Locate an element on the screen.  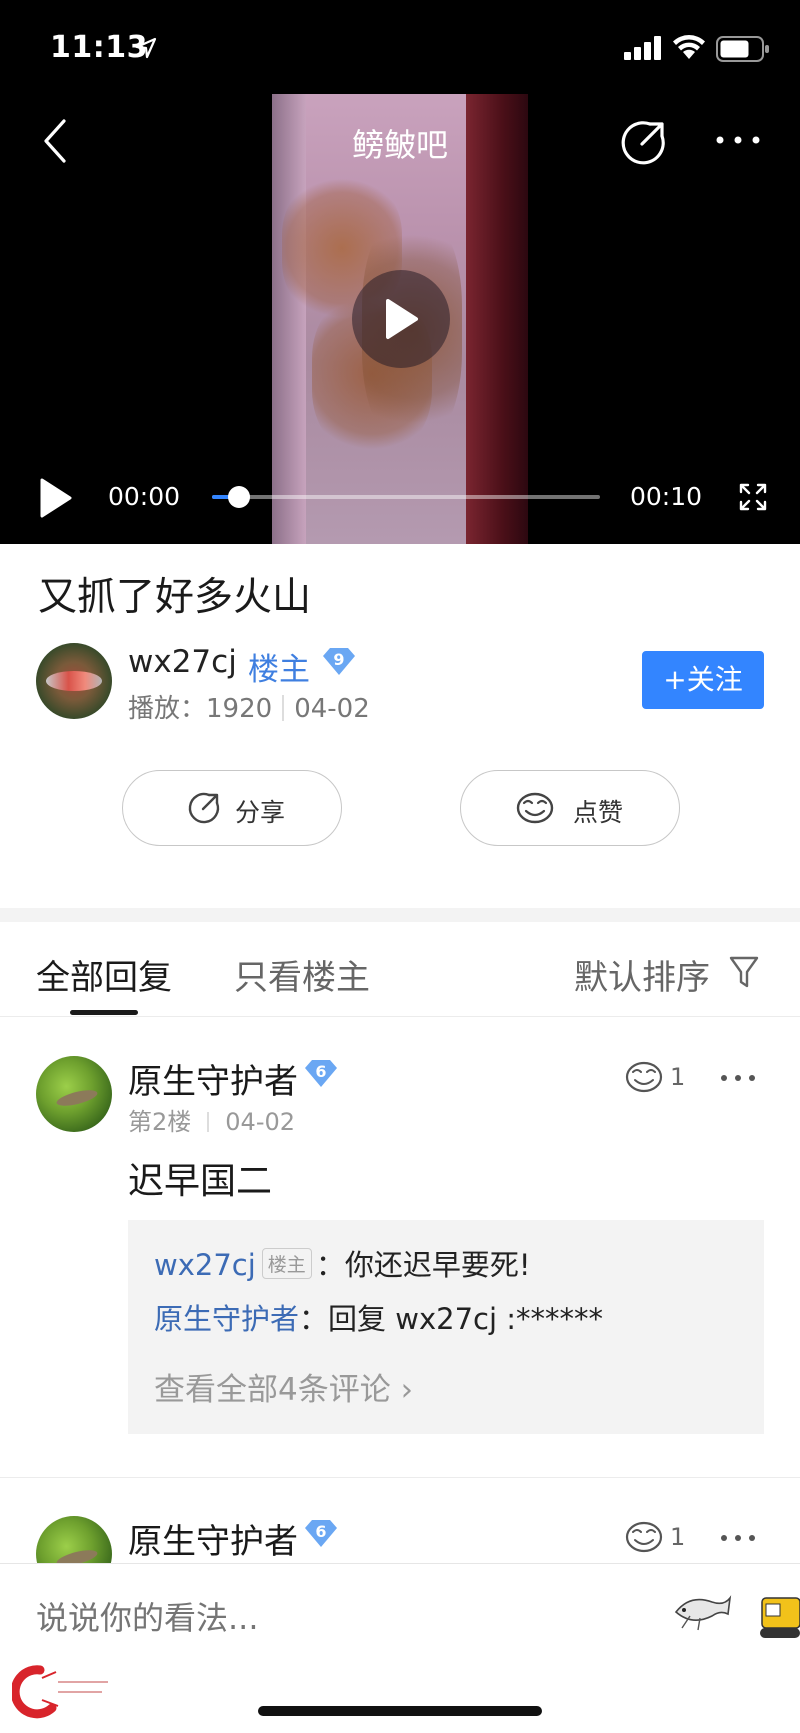
current-time: 00:00 is located at coordinates (144, 496).